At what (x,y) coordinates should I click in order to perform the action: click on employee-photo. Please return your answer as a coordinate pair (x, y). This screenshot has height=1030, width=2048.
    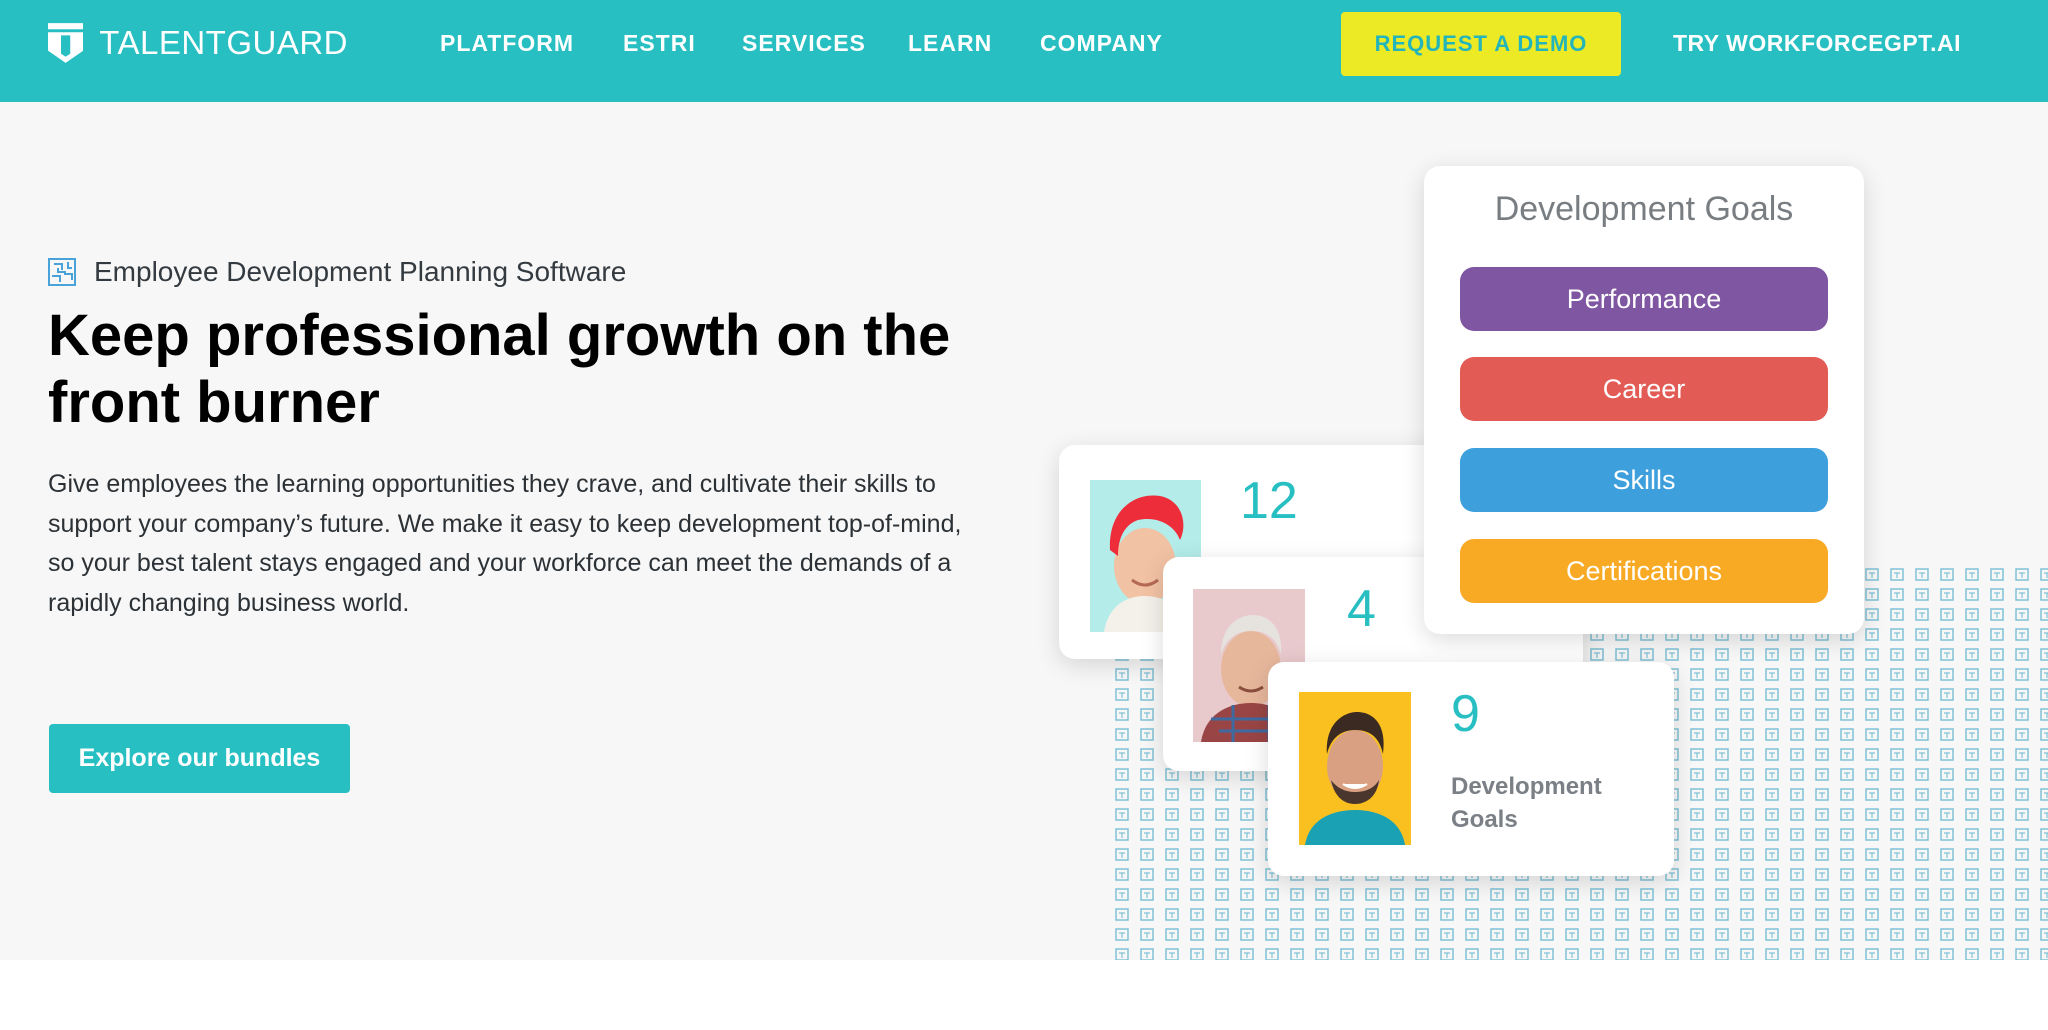
    Looking at the image, I should click on (1355, 768).